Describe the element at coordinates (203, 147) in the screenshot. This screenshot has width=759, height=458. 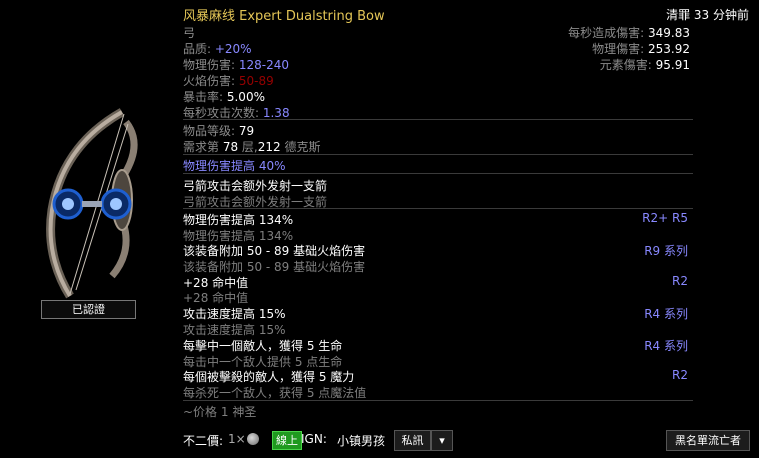
I see `req-prefix: 需求第` at that location.